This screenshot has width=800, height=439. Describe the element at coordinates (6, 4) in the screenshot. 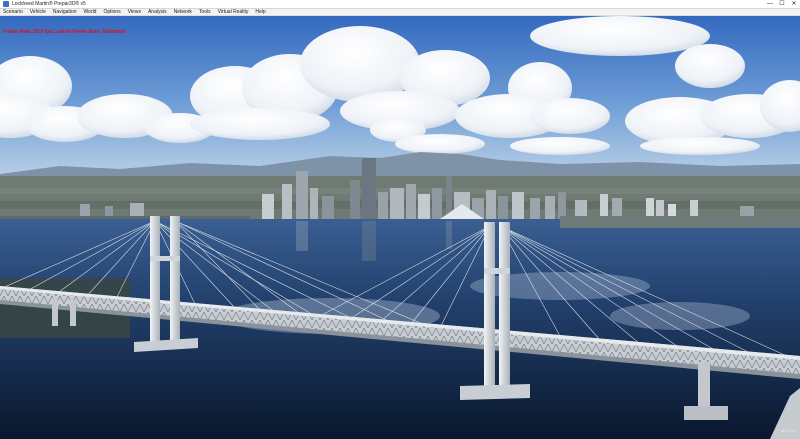

I see `app-icon` at that location.